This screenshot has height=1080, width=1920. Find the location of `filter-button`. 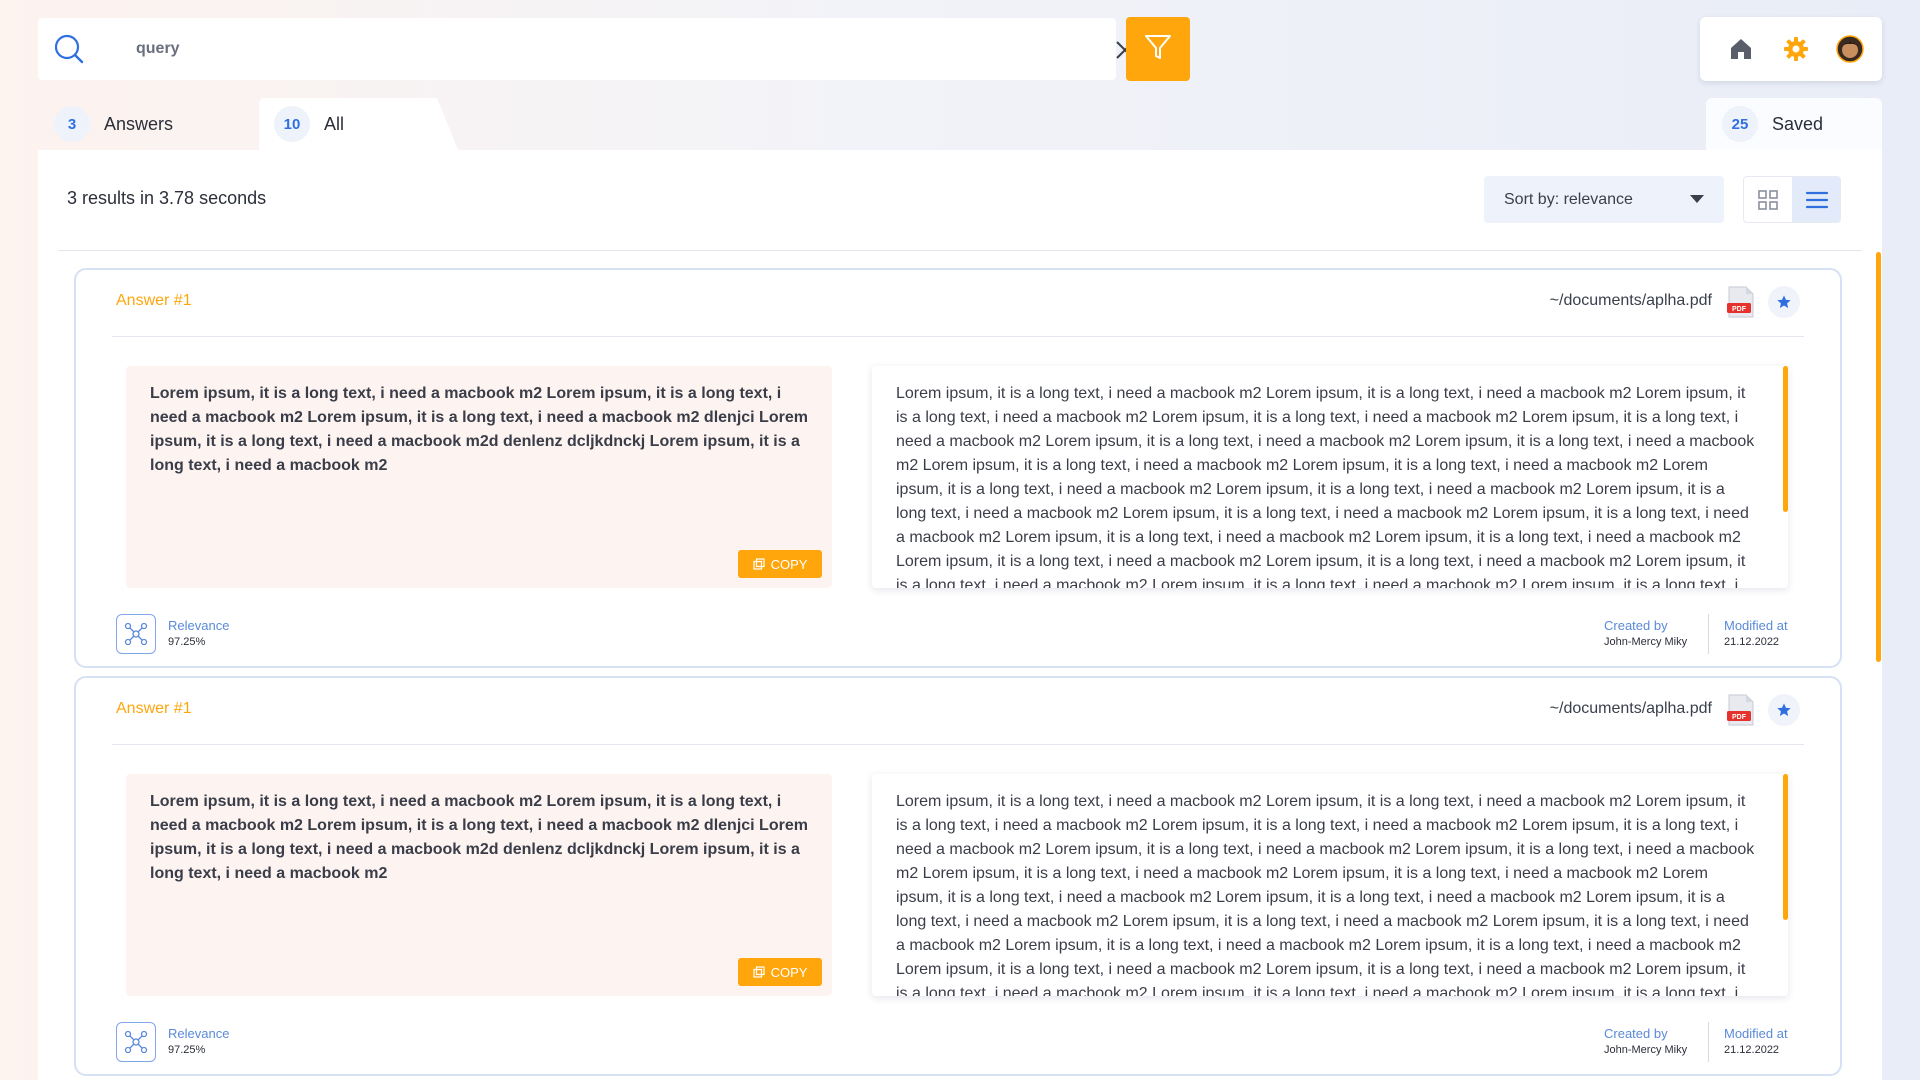

filter-button is located at coordinates (1158, 49).